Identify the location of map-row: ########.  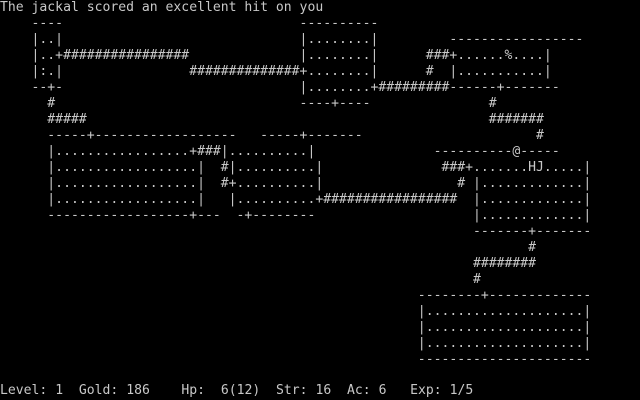
(296, 263).